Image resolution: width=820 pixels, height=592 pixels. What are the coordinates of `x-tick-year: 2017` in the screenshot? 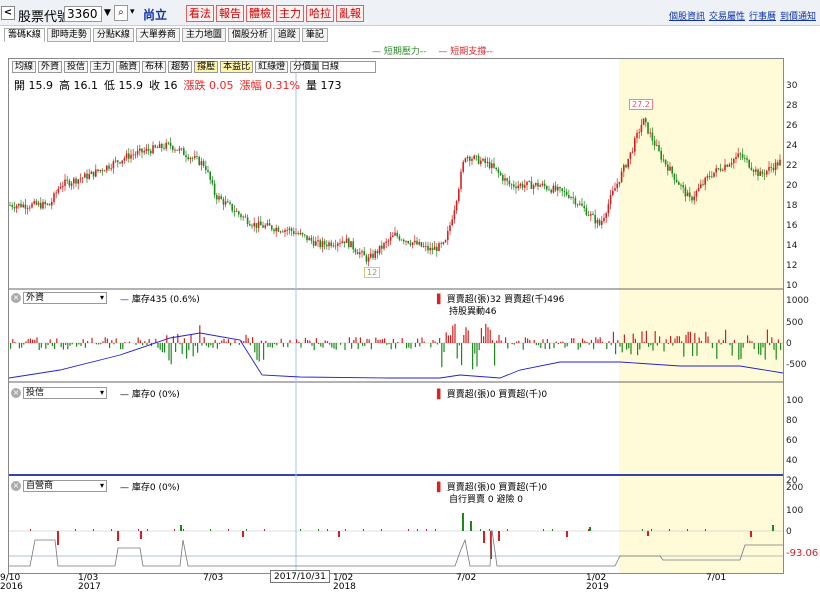 It's located at (89, 587).